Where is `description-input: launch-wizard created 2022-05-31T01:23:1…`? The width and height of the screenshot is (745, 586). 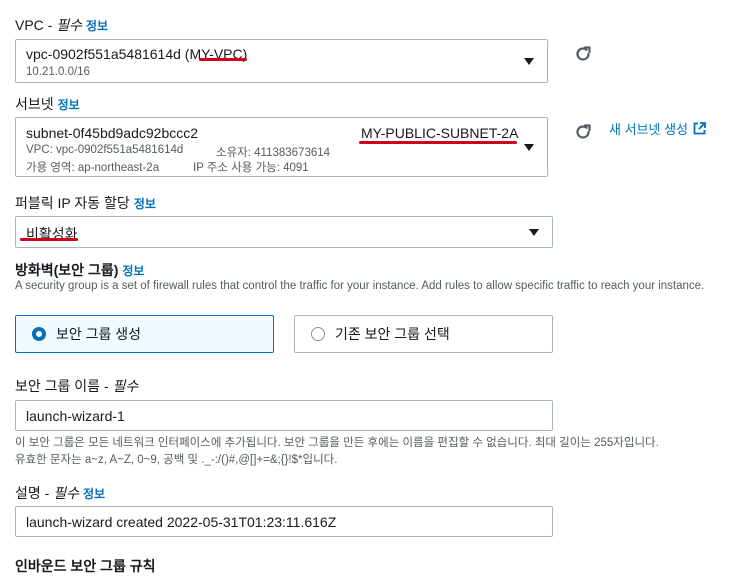 description-input: launch-wizard created 2022-05-31T01:23:1… is located at coordinates (284, 521).